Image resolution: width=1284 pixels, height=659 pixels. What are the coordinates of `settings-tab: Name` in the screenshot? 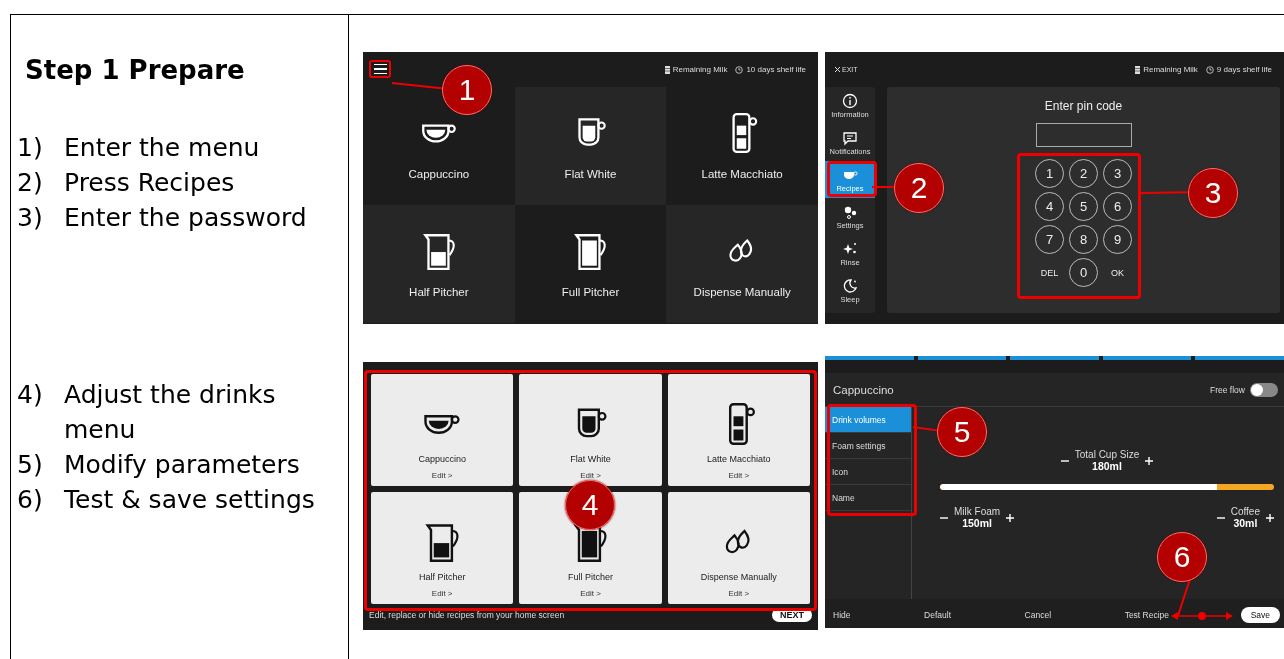 It's located at (868, 498).